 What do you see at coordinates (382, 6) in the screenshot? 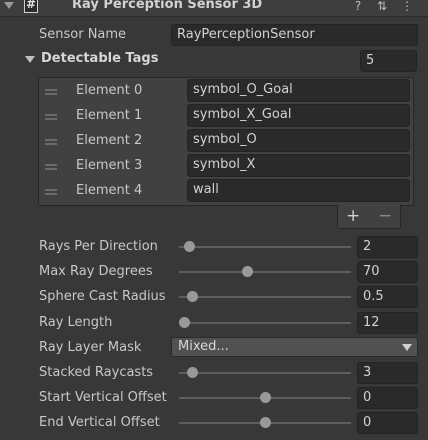
I see `preset-icon: ⇅` at bounding box center [382, 6].